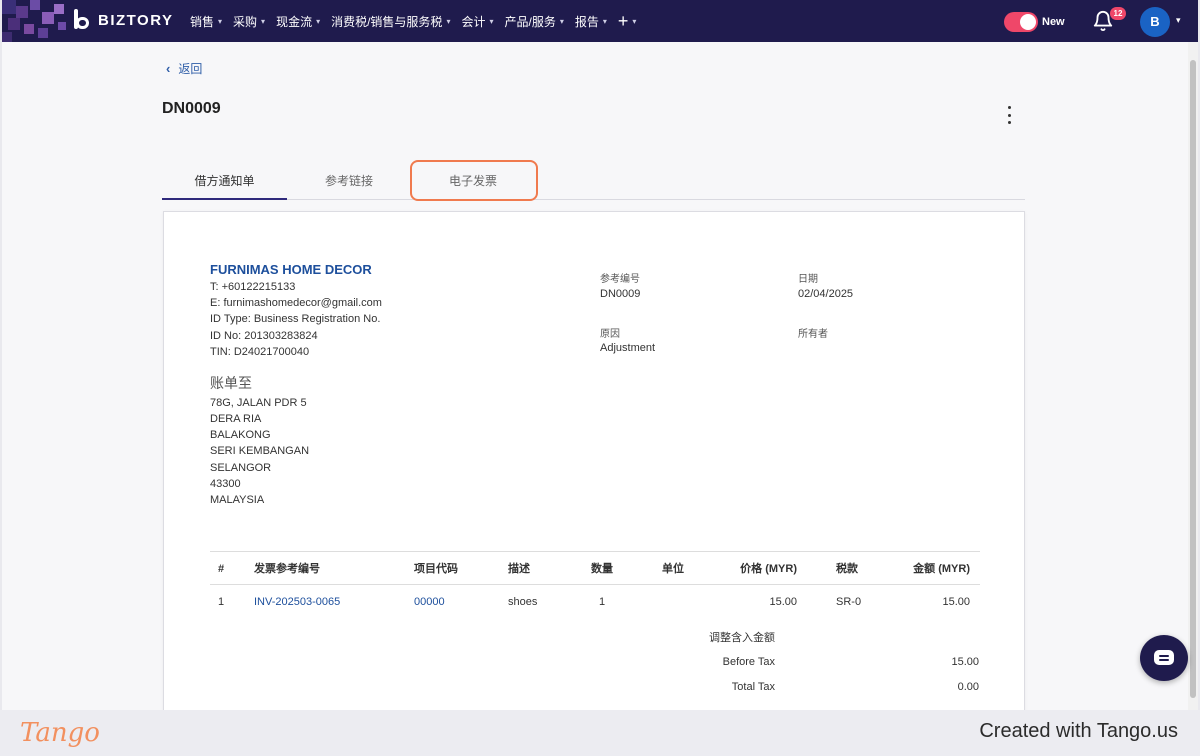  Describe the element at coordinates (847, 569) in the screenshot. I see `column-header: 税款` at that location.